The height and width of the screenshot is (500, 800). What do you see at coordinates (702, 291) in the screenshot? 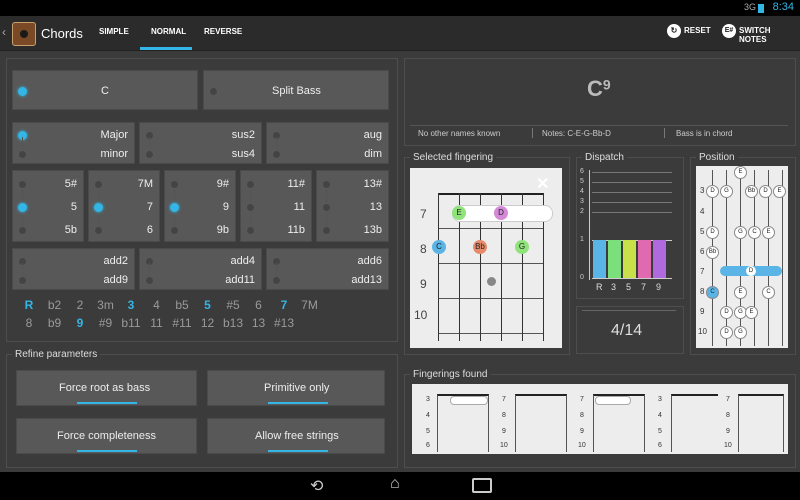
I see `pos-fret-number: 8` at bounding box center [702, 291].